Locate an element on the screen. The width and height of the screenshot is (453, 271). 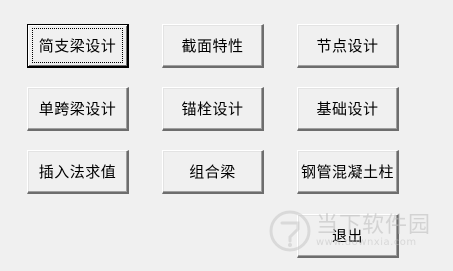
foundation-design-label: 基础设计 is located at coordinates (347, 109).